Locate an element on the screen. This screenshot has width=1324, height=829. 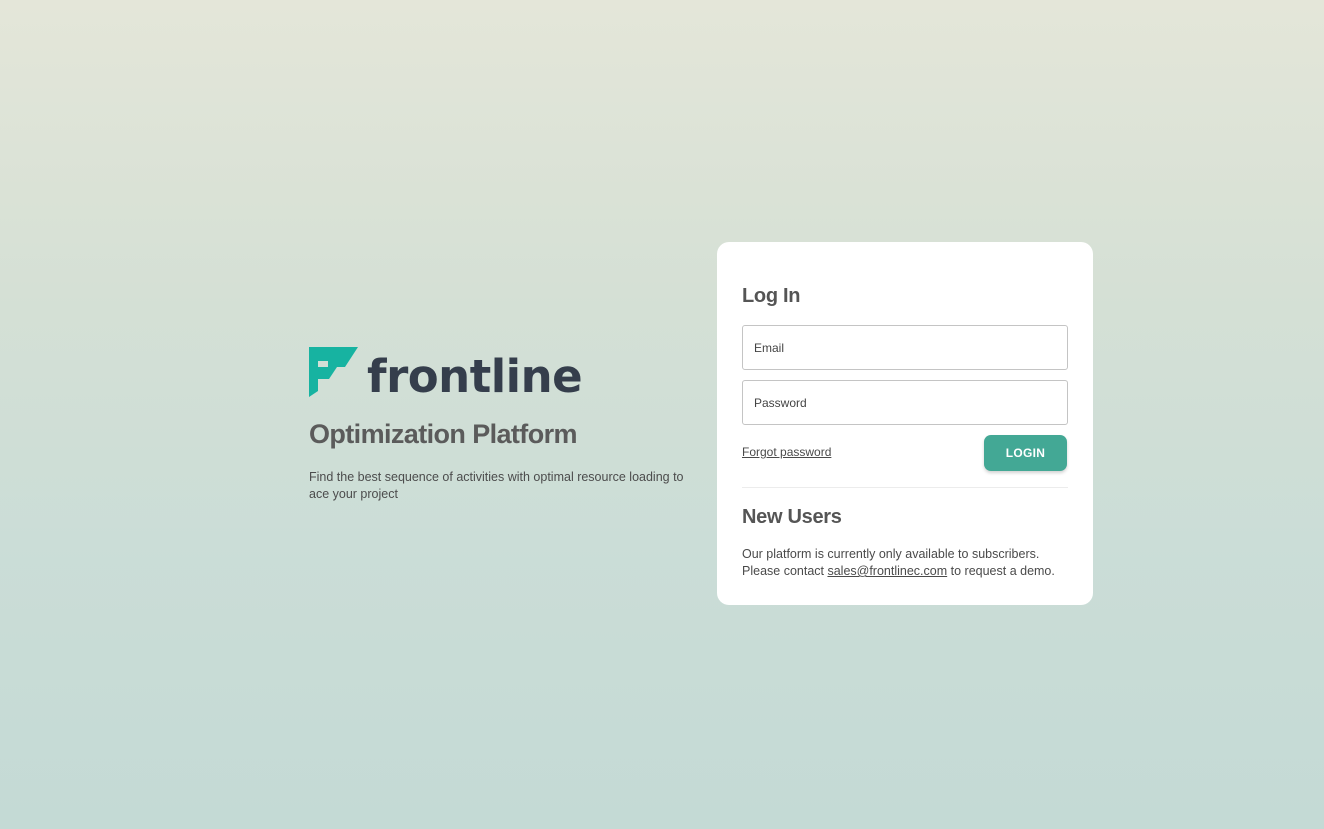
platform-title: Optimization Platform is located at coordinates (443, 434).